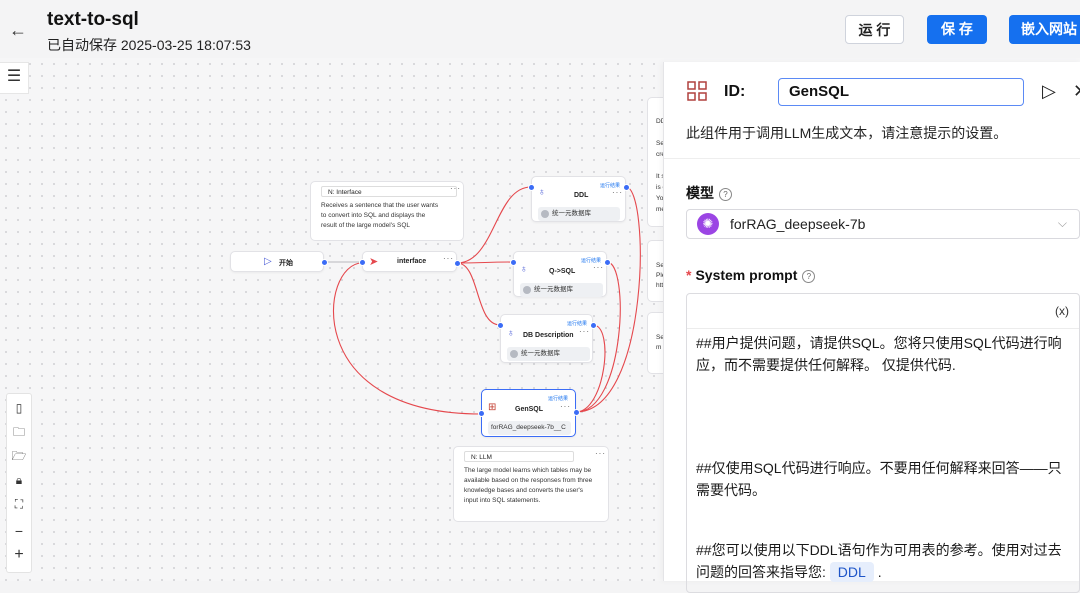 This screenshot has width=1080, height=593. I want to click on send-icon: ➤, so click(374, 262).